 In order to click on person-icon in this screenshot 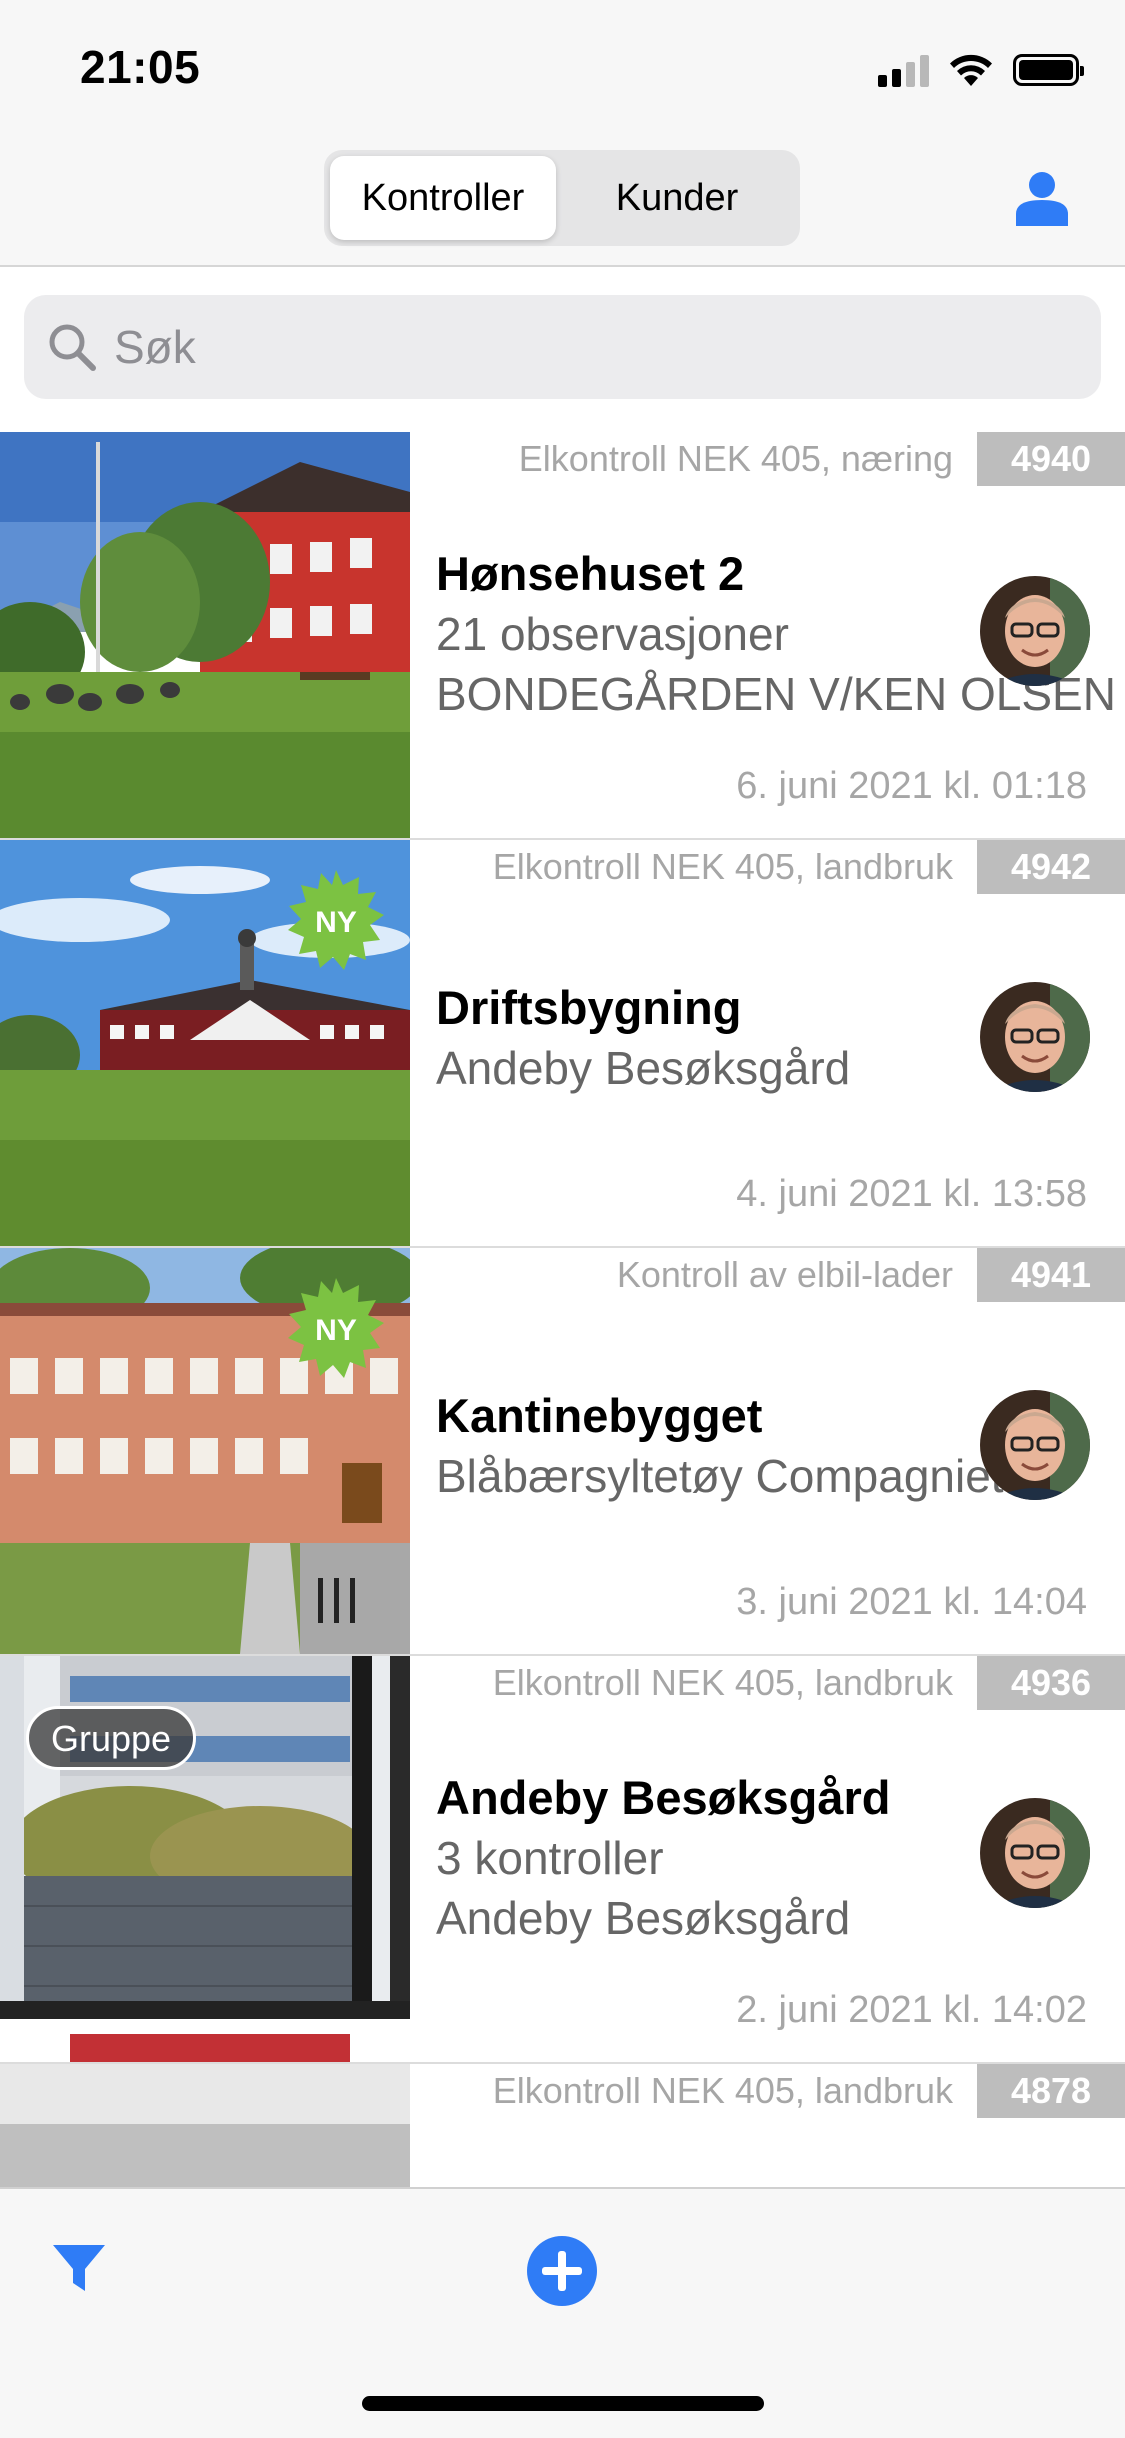, I will do `click(1042, 199)`.